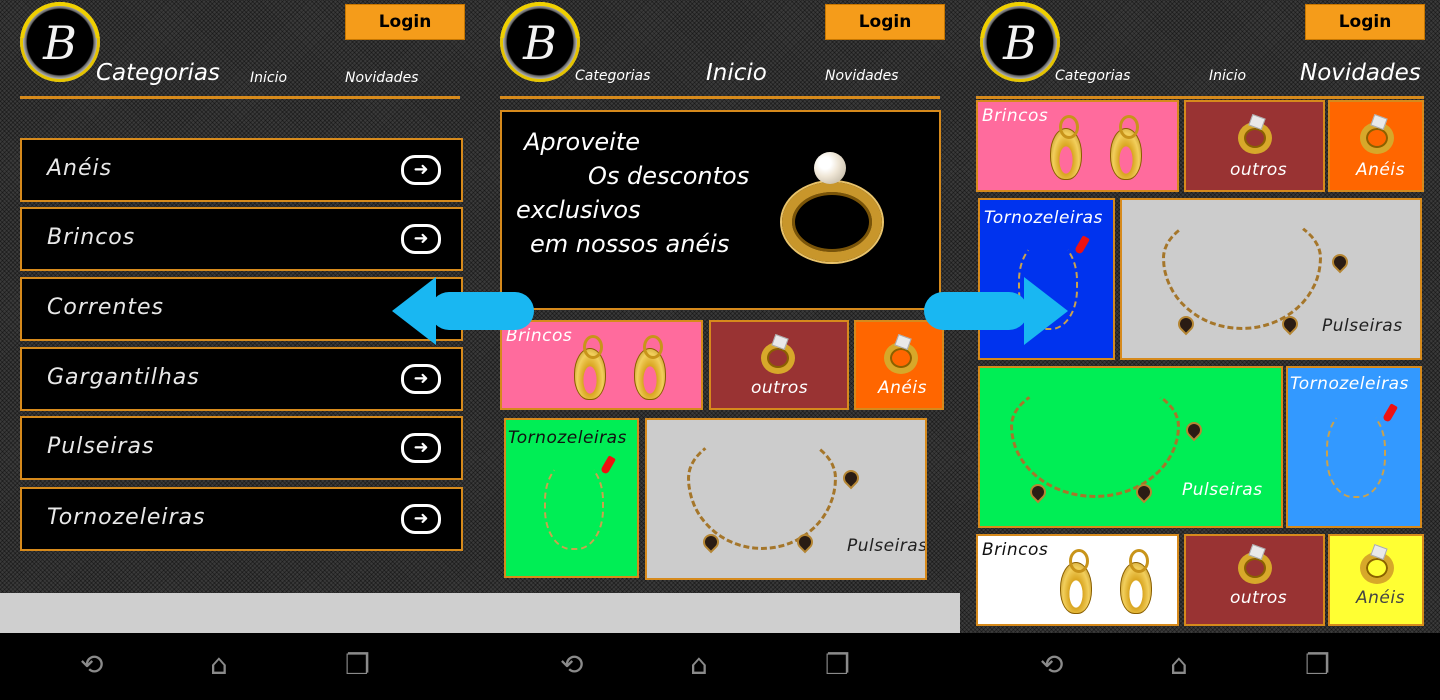 The height and width of the screenshot is (700, 1440). I want to click on footer-bar, so click(720, 613).